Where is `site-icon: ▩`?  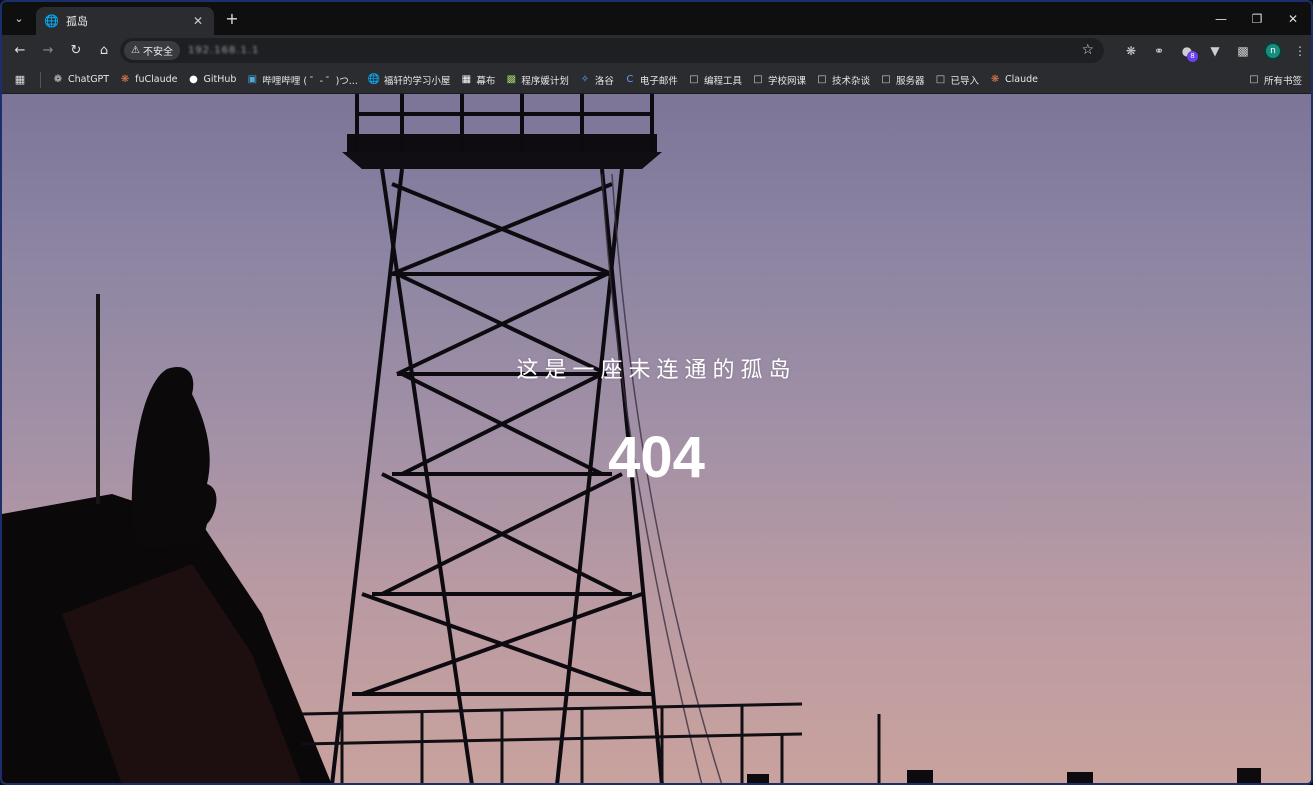
site-icon: ▩ is located at coordinates (511, 79).